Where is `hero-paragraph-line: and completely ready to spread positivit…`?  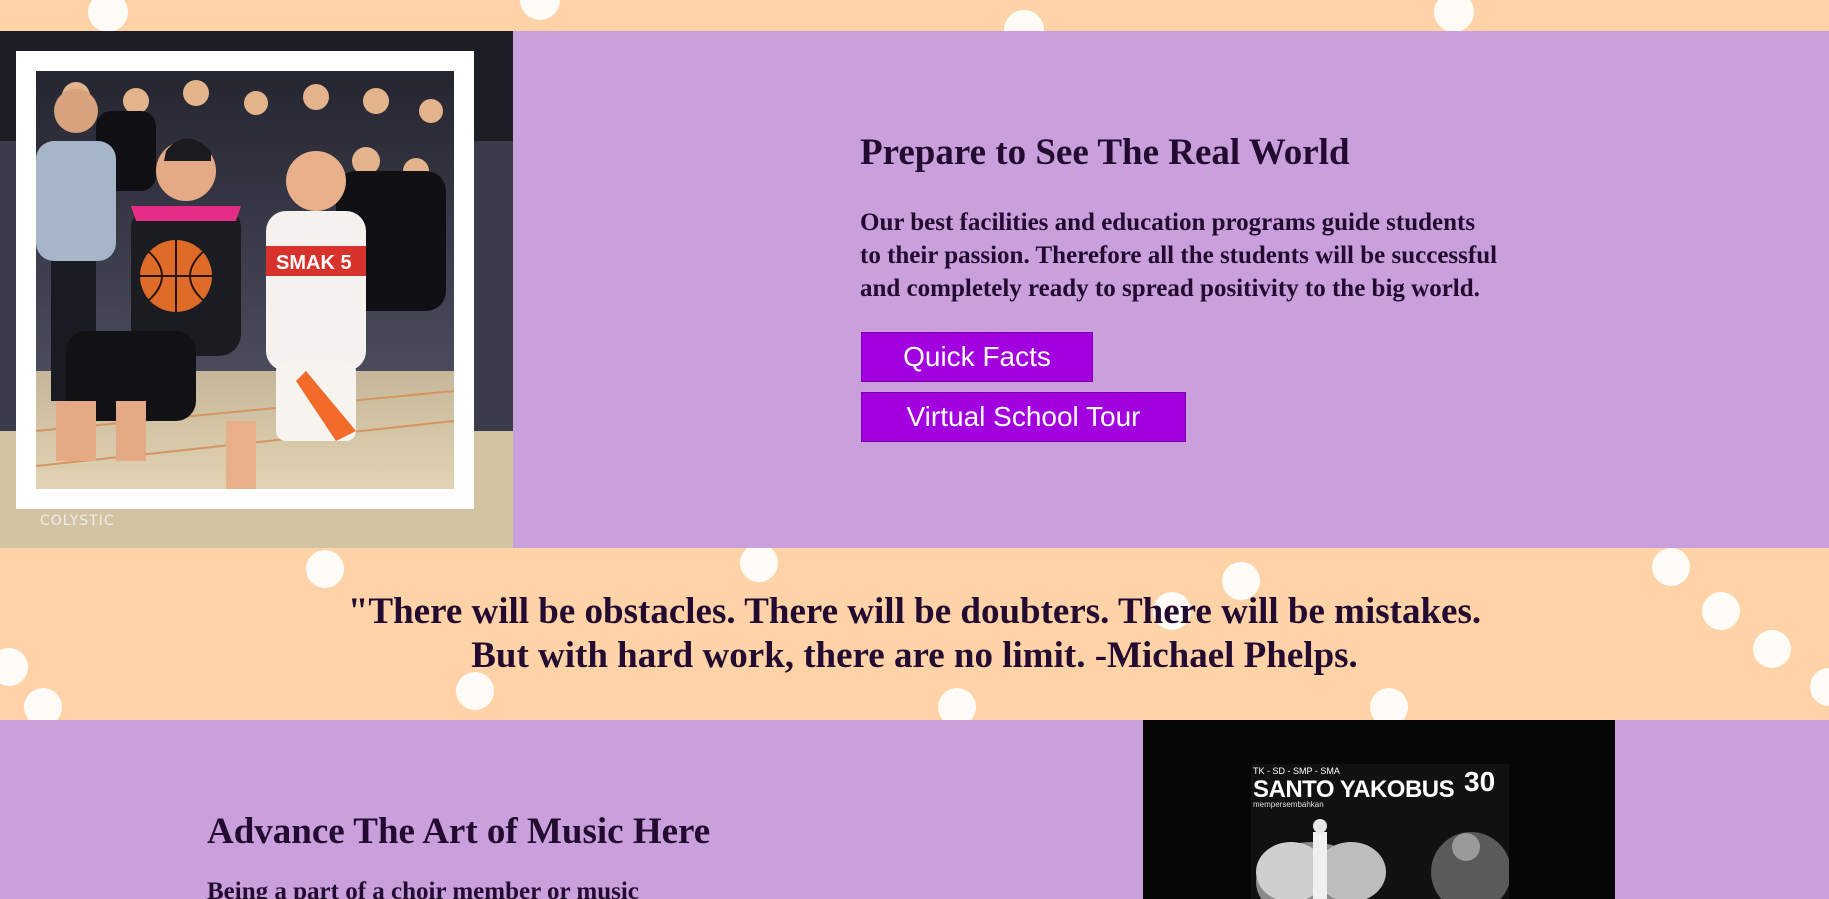
hero-paragraph-line: and completely ready to spread positivit… is located at coordinates (1170, 288).